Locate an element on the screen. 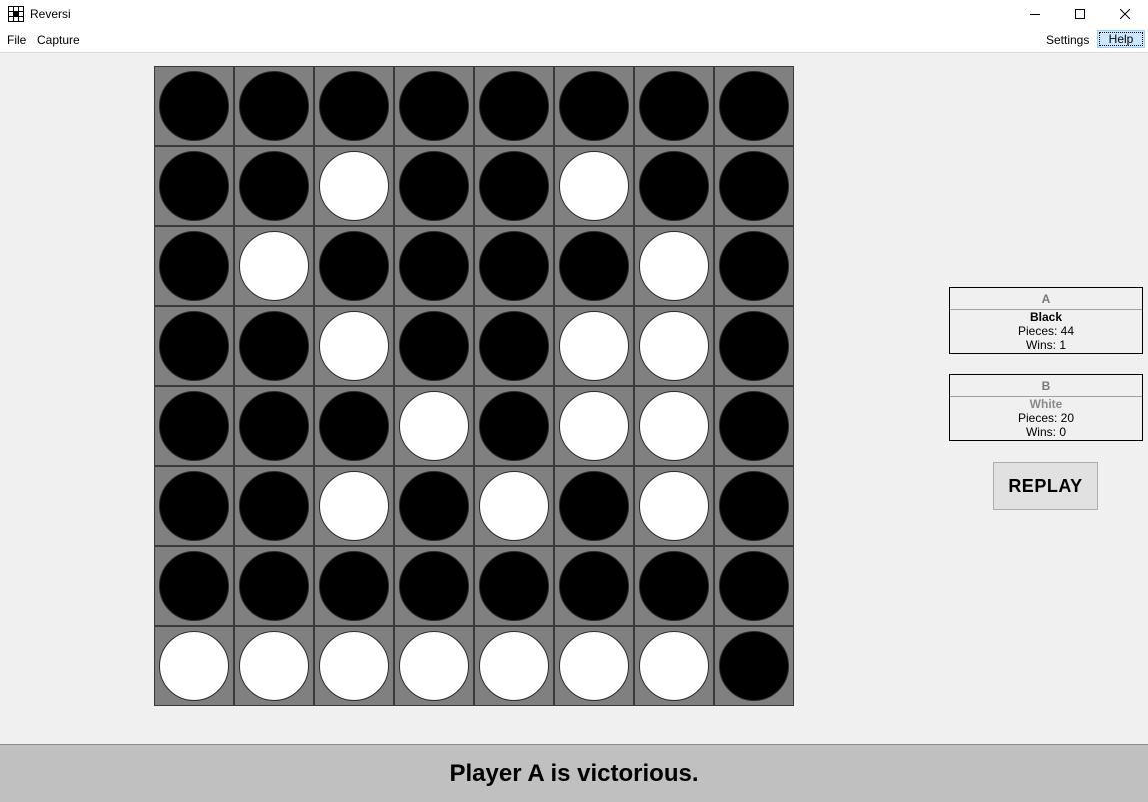 The width and height of the screenshot is (1148, 802). menu-bar: File Capture Settings Help is located at coordinates (574, 40).